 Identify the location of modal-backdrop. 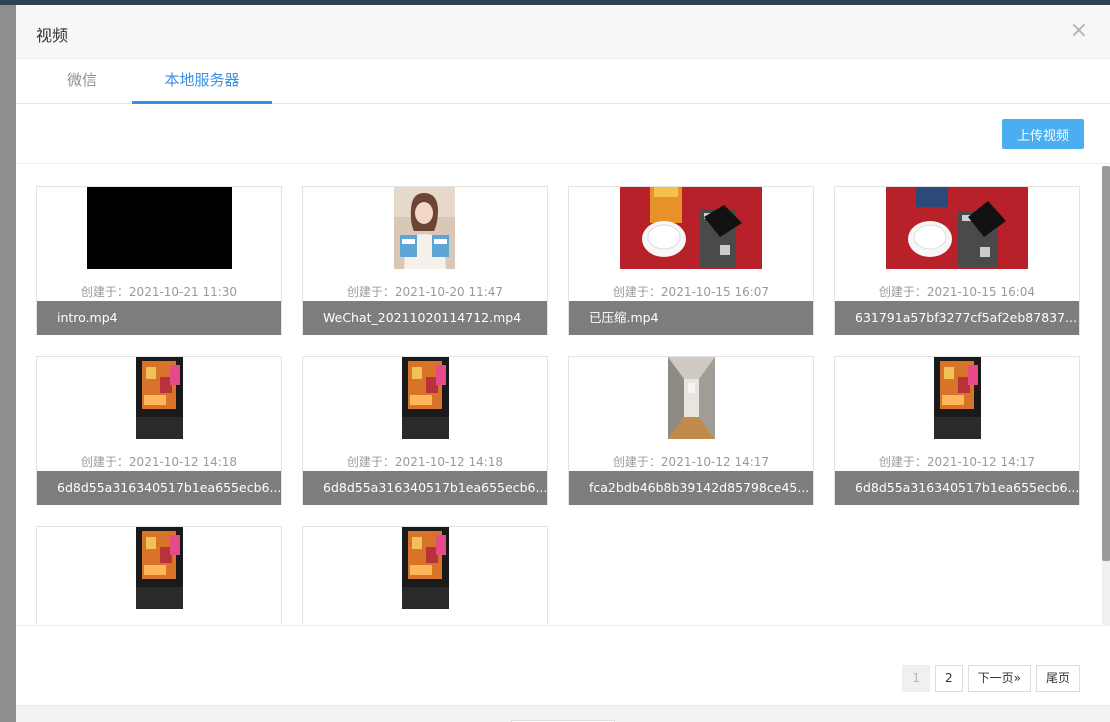
(8, 363).